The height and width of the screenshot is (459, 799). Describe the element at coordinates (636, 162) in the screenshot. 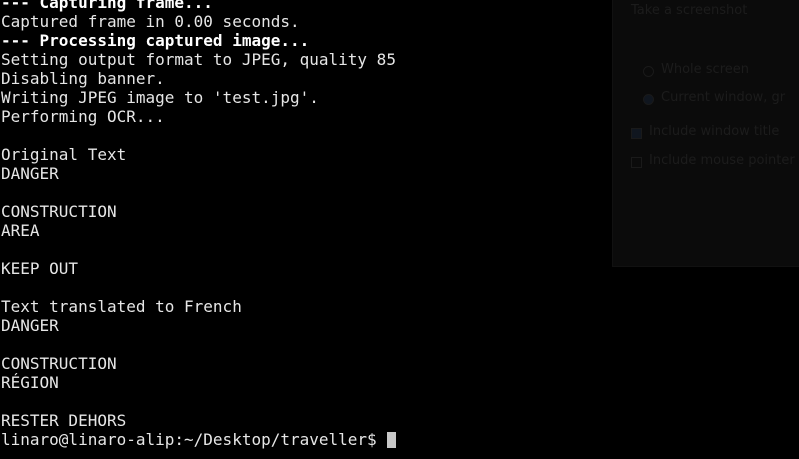

I see `mouse-pointer-checkbox` at that location.